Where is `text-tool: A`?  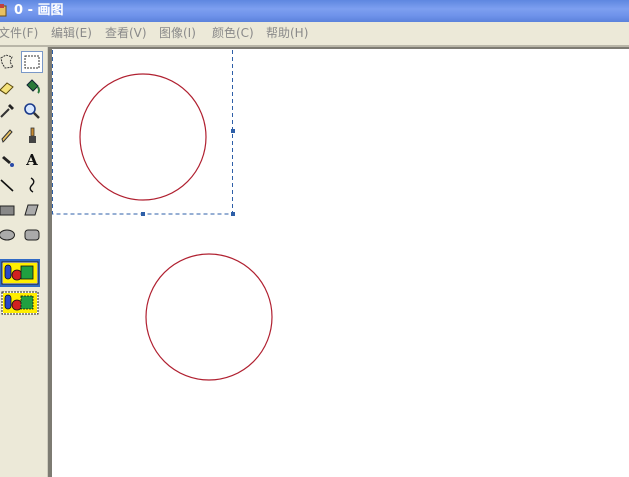 text-tool: A is located at coordinates (32, 160).